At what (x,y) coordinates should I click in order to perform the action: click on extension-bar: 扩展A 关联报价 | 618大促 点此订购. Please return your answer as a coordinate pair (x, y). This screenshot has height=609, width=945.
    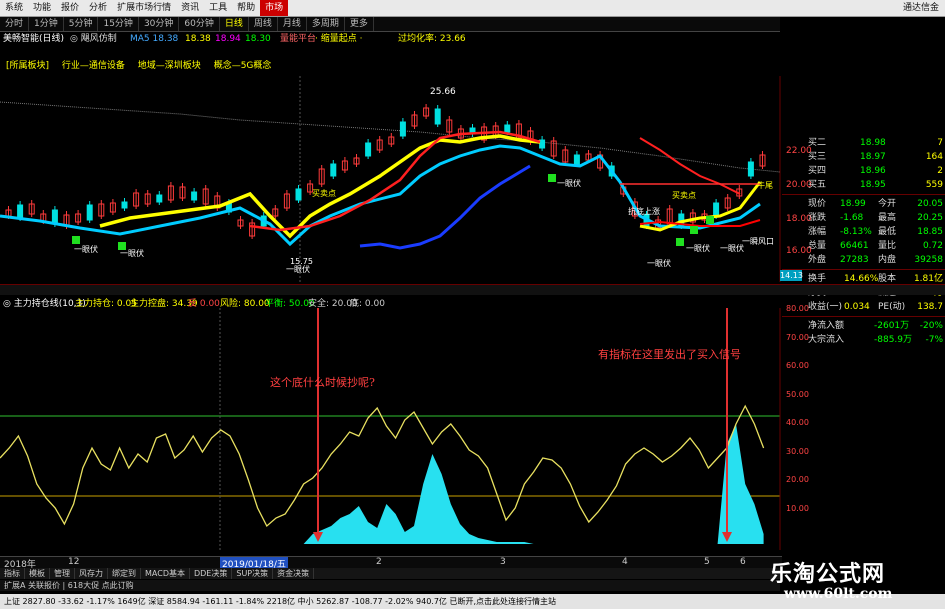
    Looking at the image, I should click on (390, 585).